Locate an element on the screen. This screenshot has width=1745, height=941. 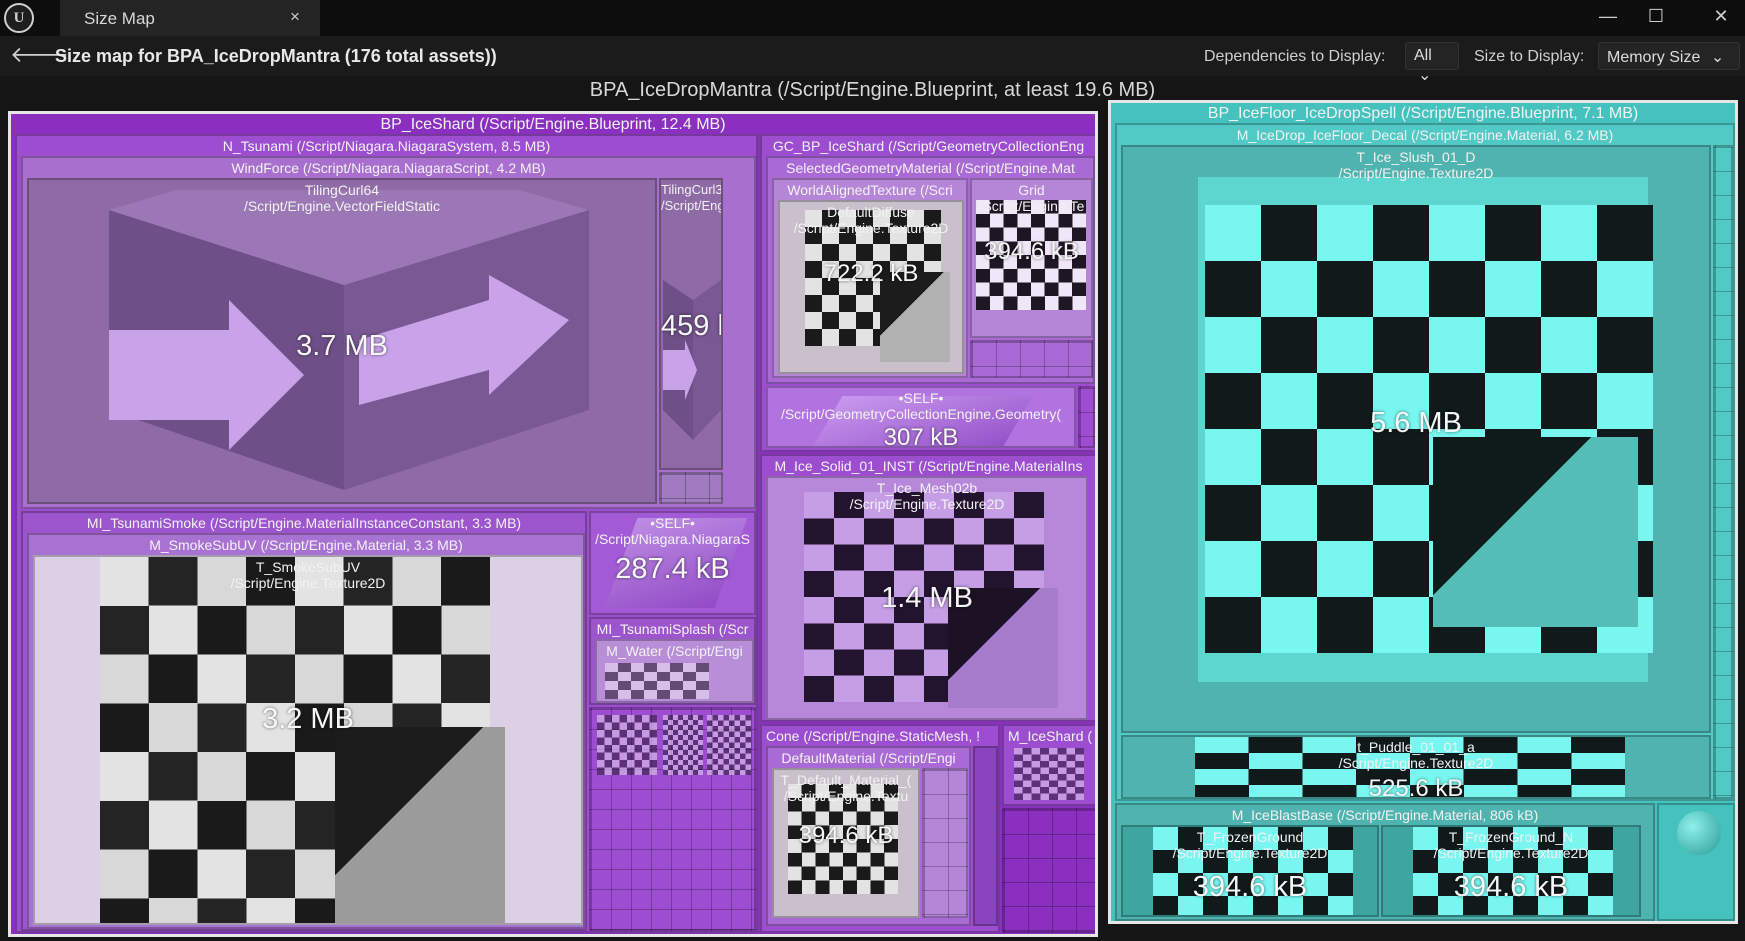
node-label: TilingCurl32 is located at coordinates (691, 189).